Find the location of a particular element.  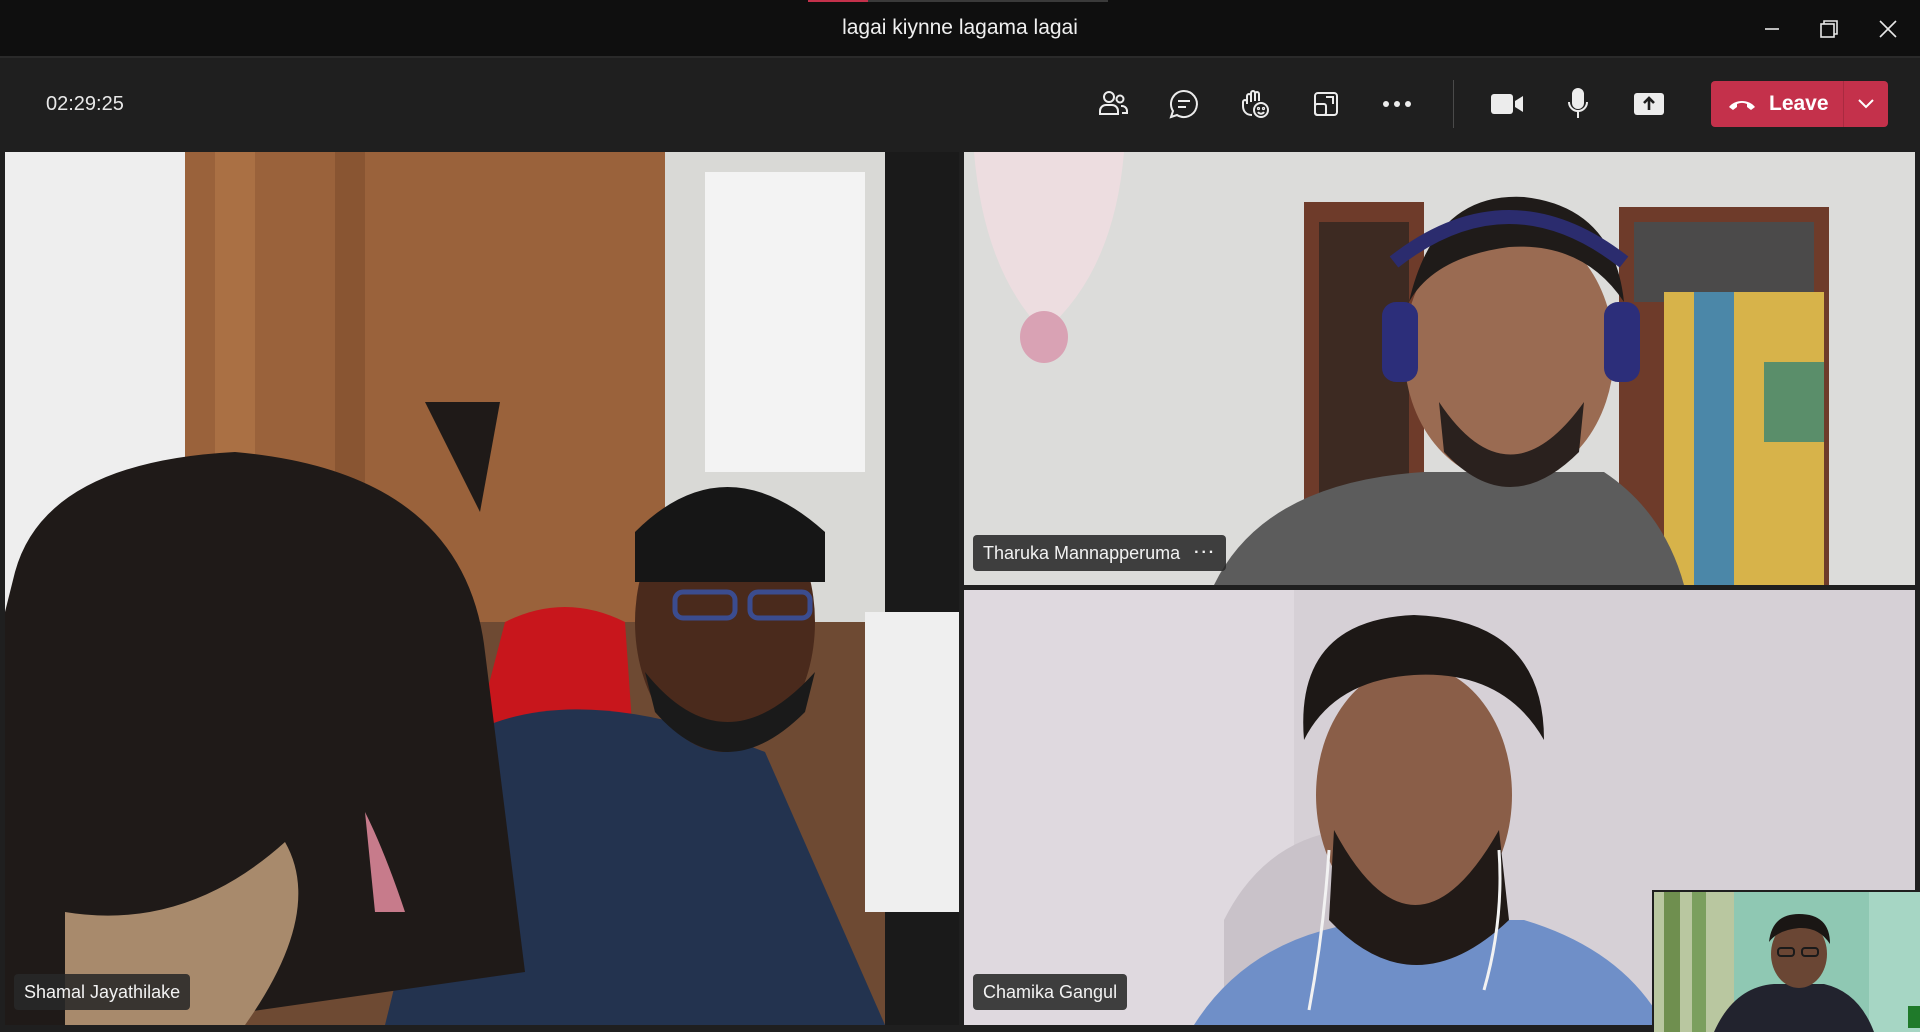

chat-button is located at coordinates (1184, 104).